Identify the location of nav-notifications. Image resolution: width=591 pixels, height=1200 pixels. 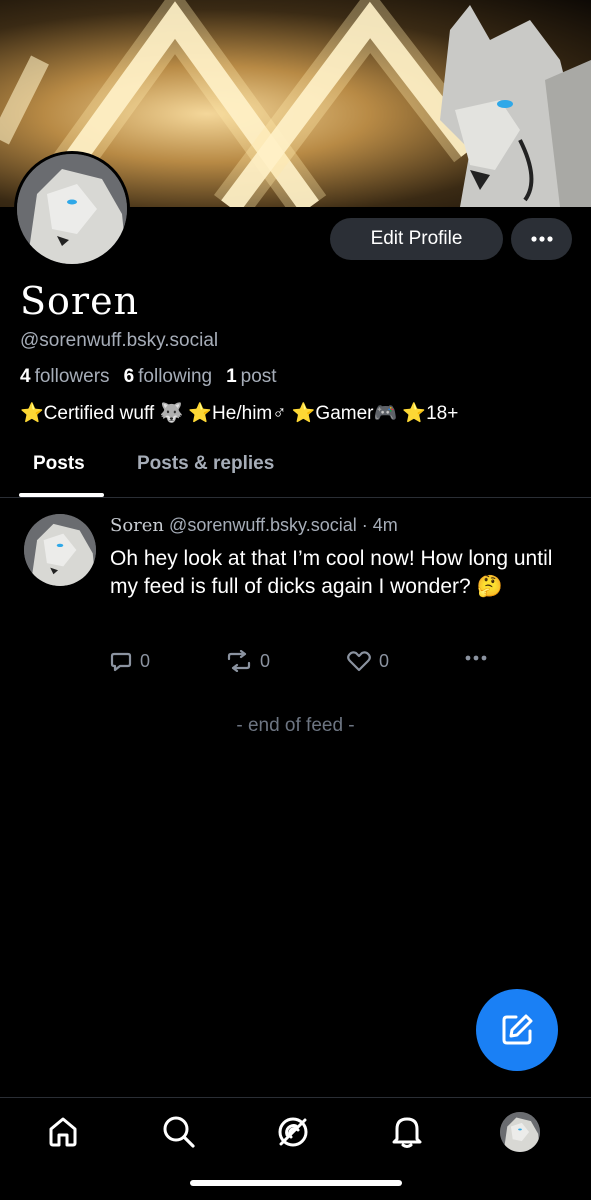
(407, 1132).